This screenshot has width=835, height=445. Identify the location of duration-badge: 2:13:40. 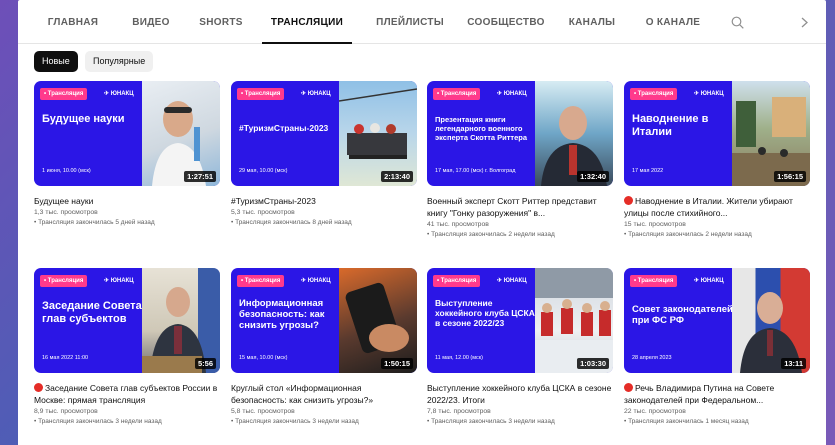
(397, 176).